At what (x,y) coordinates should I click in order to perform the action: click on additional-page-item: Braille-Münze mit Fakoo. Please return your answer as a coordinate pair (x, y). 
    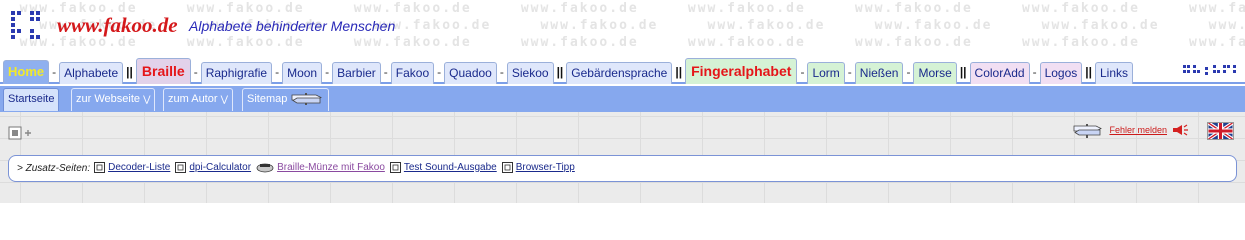
    Looking at the image, I should click on (320, 167).